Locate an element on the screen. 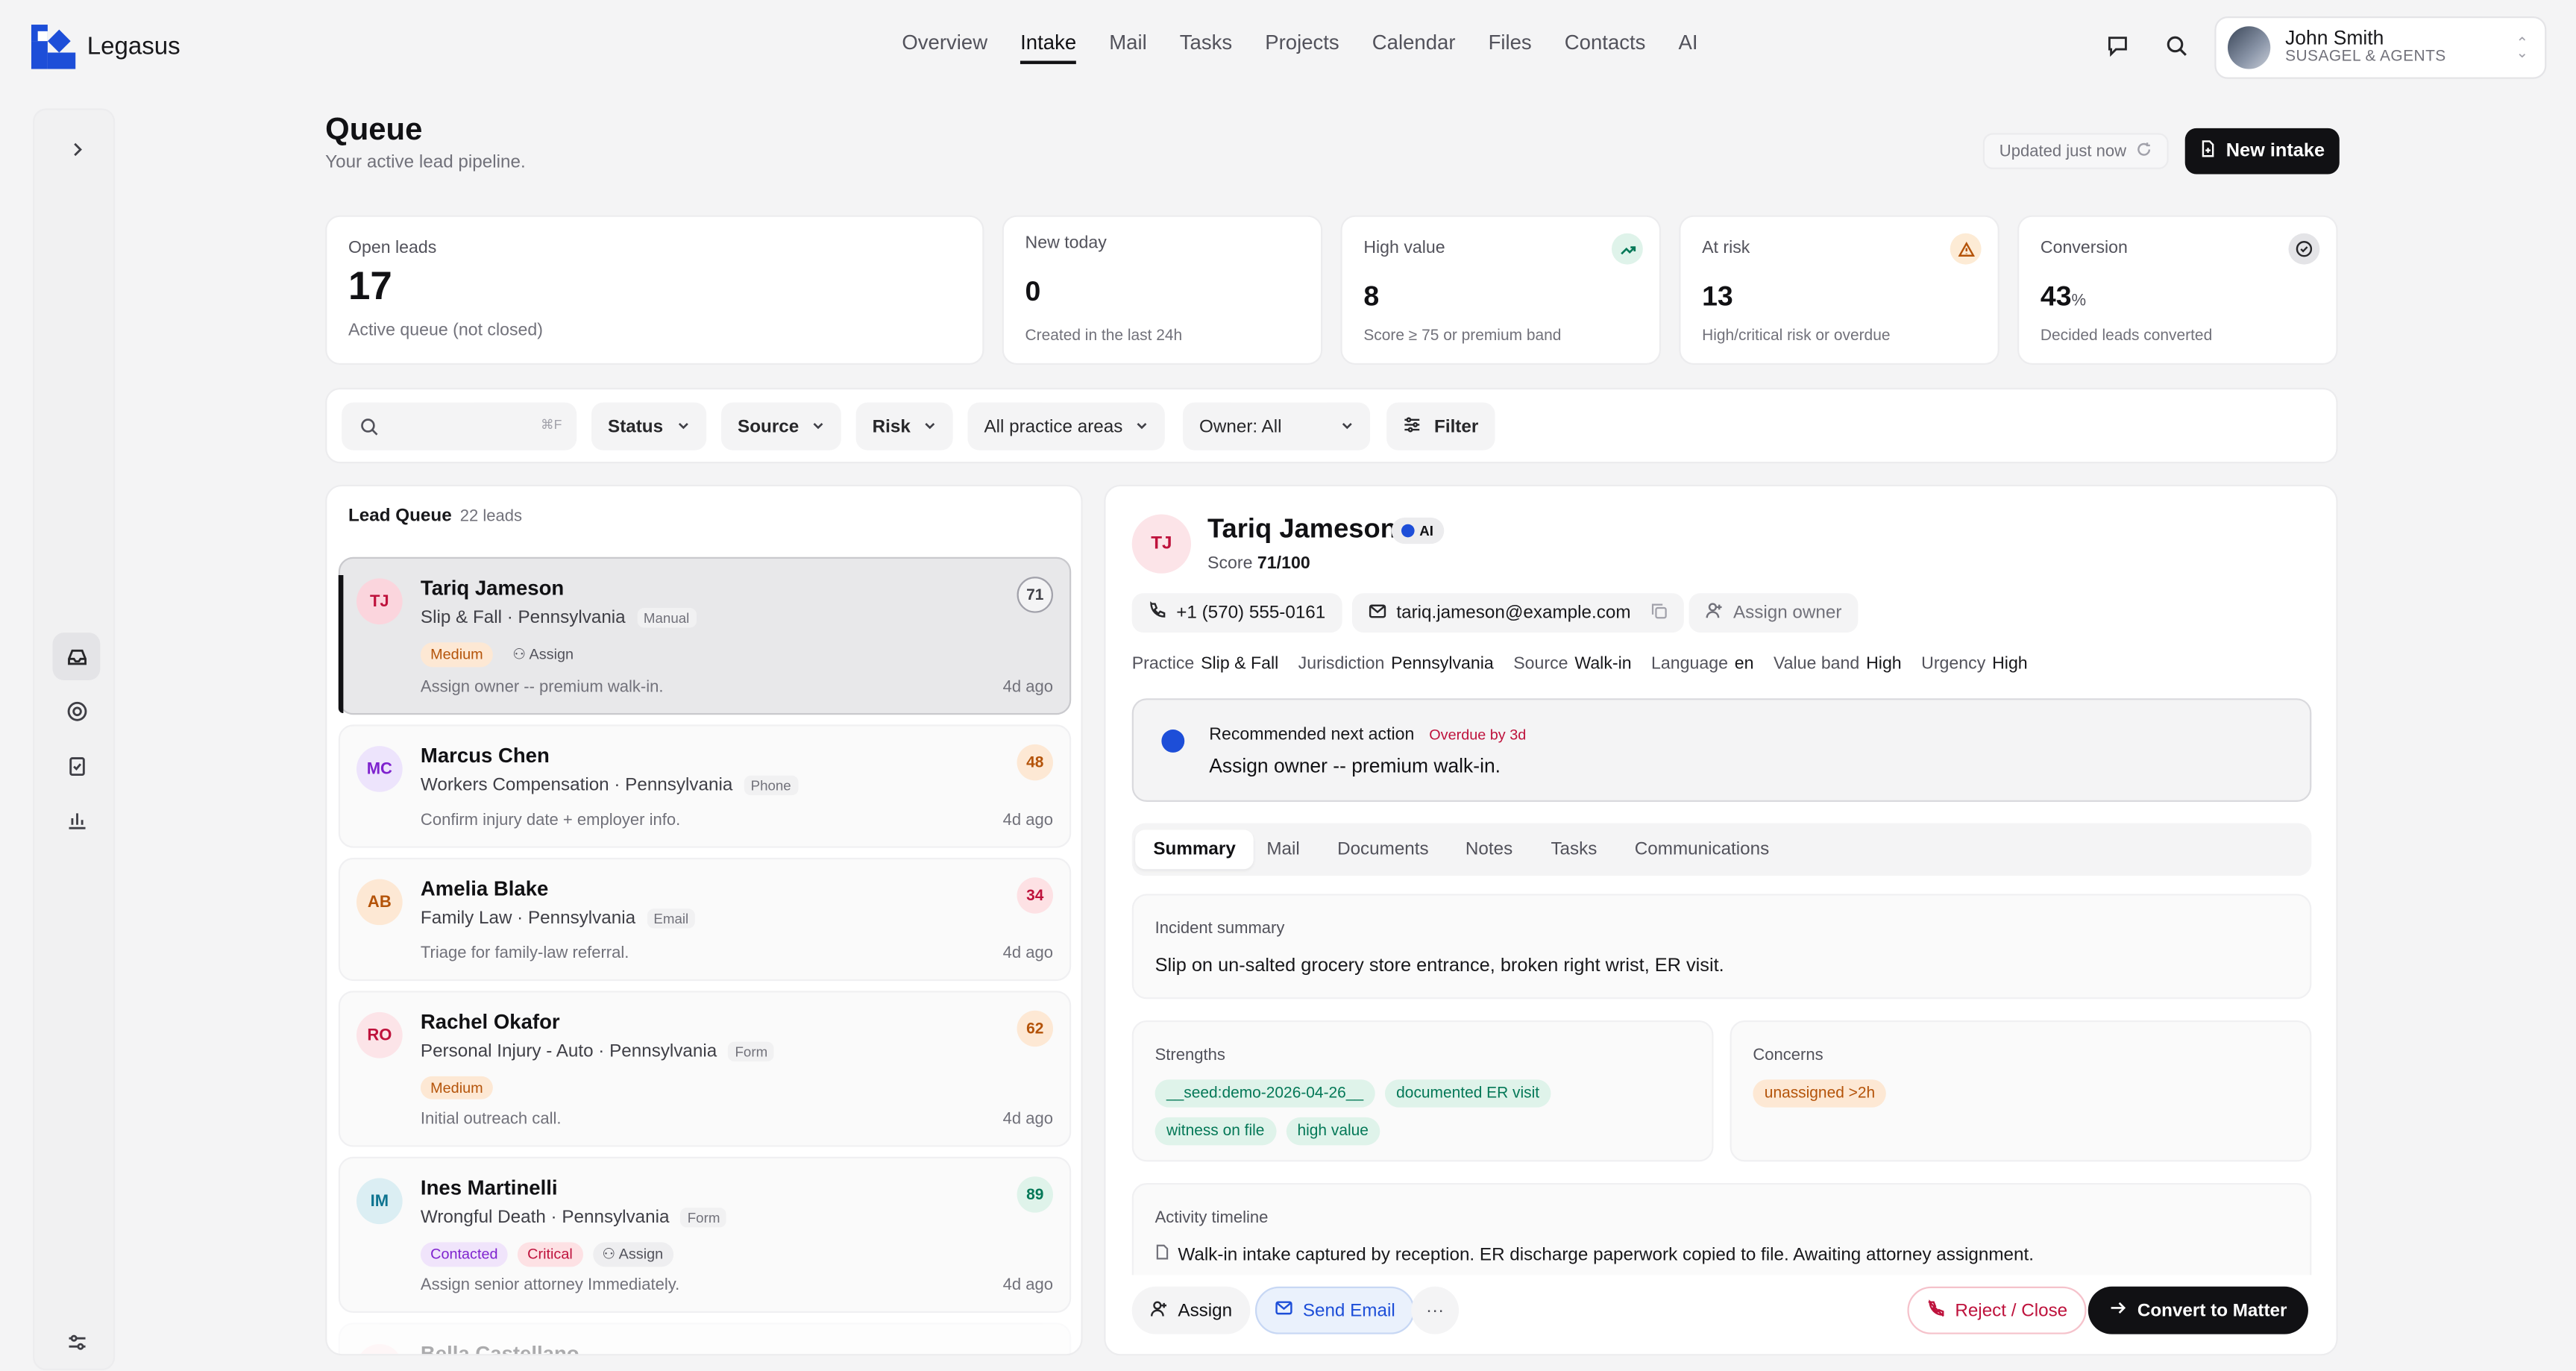 The width and height of the screenshot is (2576, 1371). fact-practice: Practice Slip & Fall is located at coordinates (1205, 663).